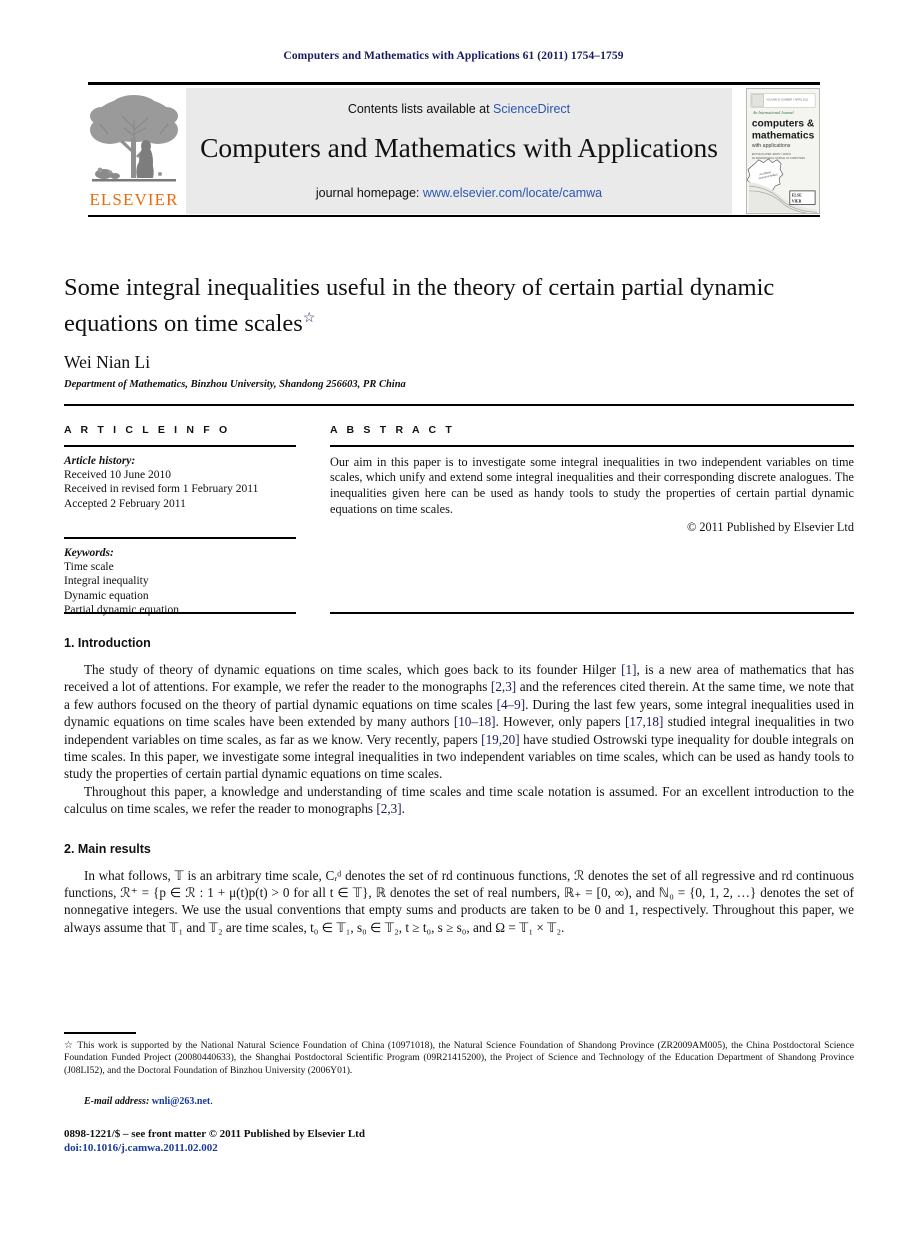  What do you see at coordinates (771, 146) in the screenshot?
I see `svg-text: with applications` at bounding box center [771, 146].